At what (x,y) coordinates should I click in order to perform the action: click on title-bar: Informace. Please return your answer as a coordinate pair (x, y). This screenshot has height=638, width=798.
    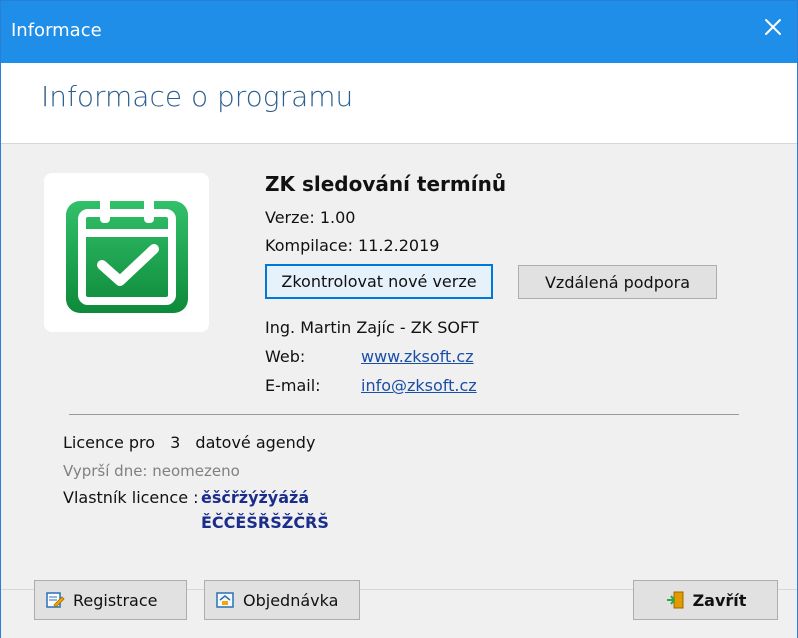
    Looking at the image, I should click on (399, 32).